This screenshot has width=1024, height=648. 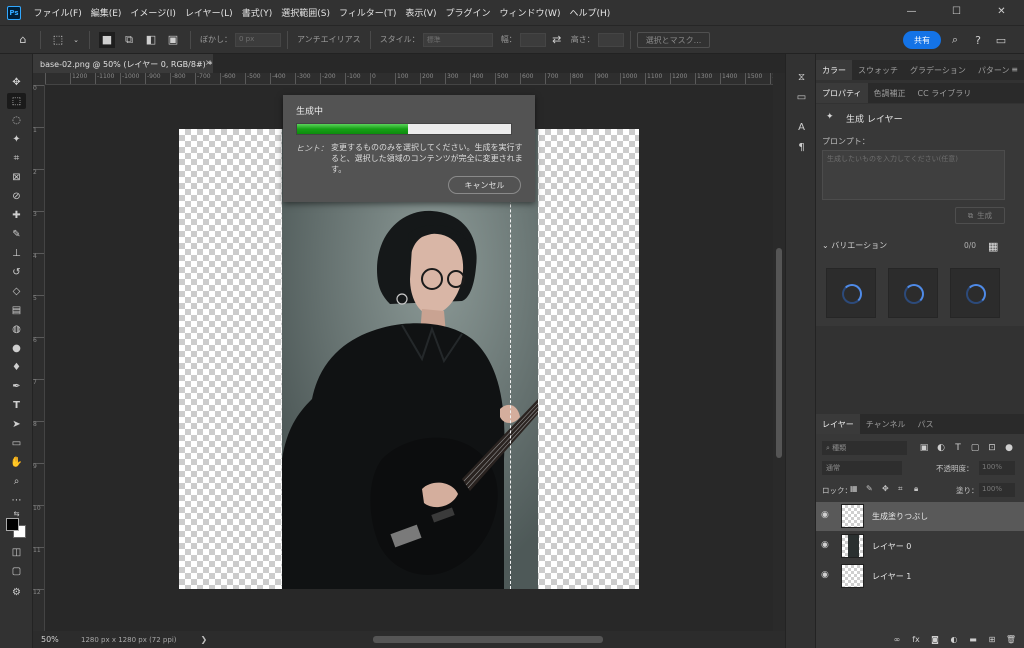 I want to click on document-info: 1280 px x 1280 px (72 ppi), so click(x=129, y=640).